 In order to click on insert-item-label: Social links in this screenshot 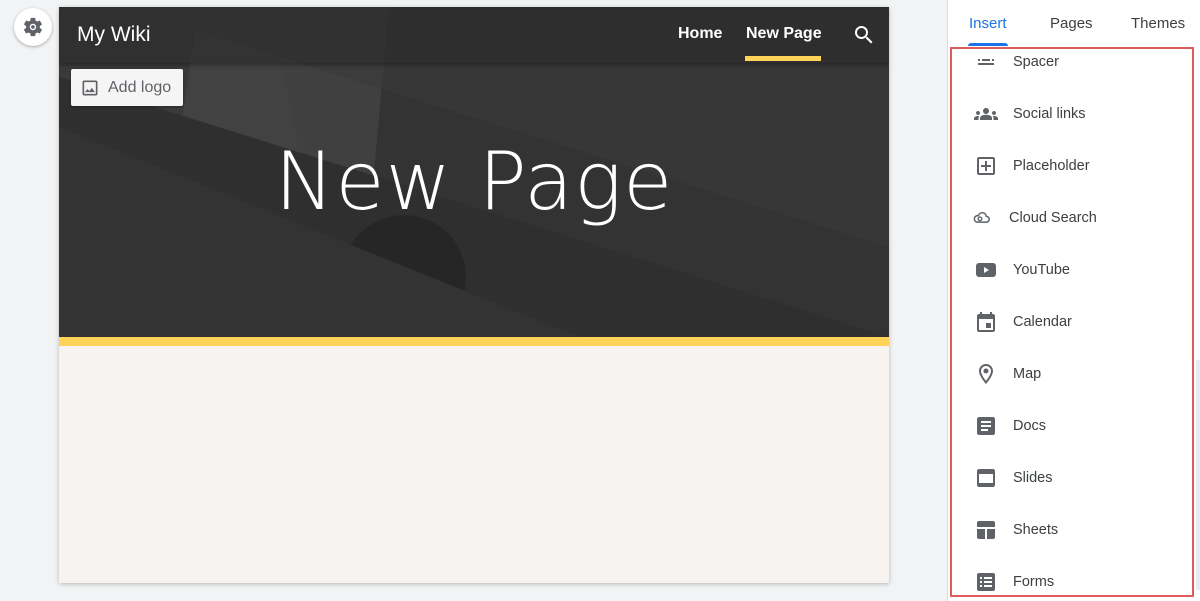, I will do `click(1049, 114)`.